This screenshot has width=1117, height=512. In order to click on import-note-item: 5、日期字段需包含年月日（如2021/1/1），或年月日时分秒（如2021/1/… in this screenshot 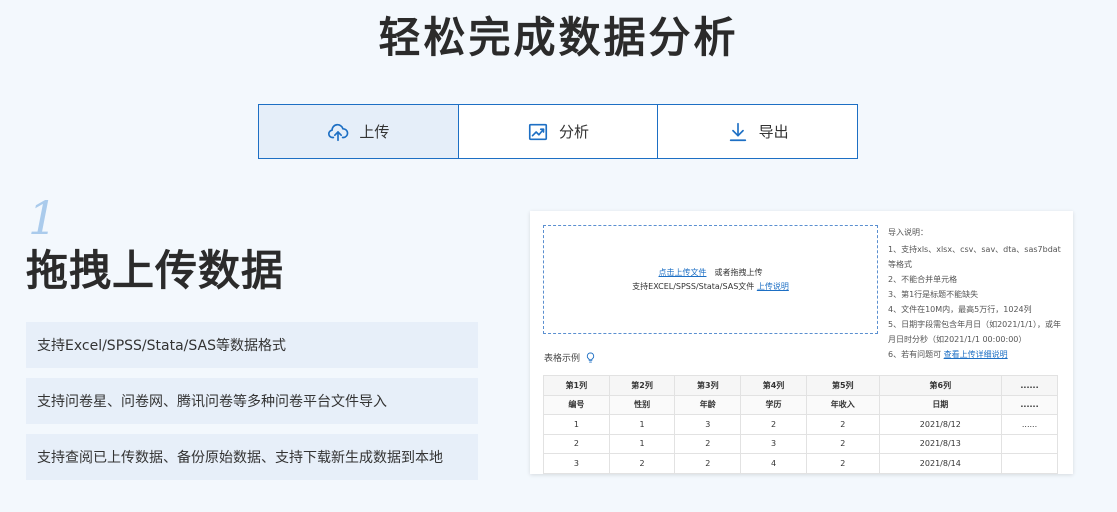, I will do `click(975, 332)`.